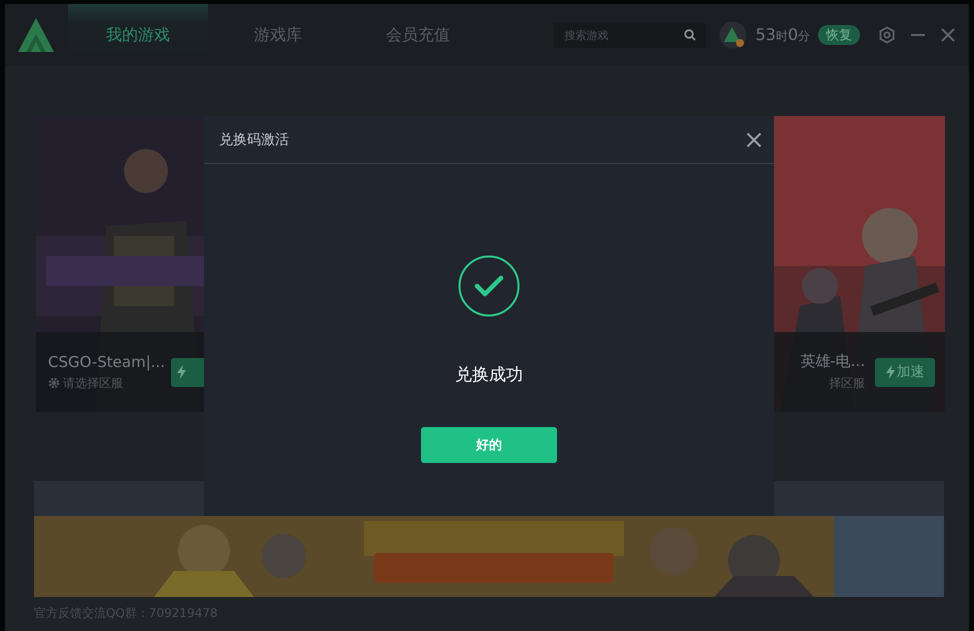 The width and height of the screenshot is (974, 631). Describe the element at coordinates (489, 286) in the screenshot. I see `success-check-icon` at that location.